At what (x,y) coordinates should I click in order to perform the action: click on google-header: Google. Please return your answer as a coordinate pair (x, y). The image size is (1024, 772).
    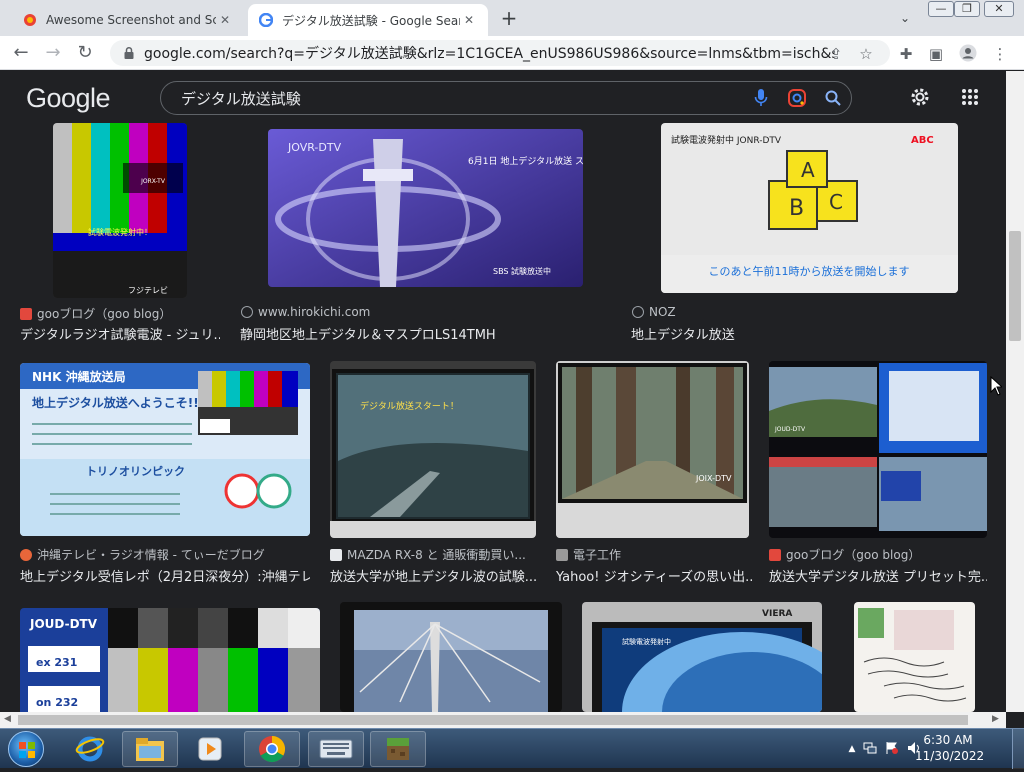
    Looking at the image, I should click on (502, 97).